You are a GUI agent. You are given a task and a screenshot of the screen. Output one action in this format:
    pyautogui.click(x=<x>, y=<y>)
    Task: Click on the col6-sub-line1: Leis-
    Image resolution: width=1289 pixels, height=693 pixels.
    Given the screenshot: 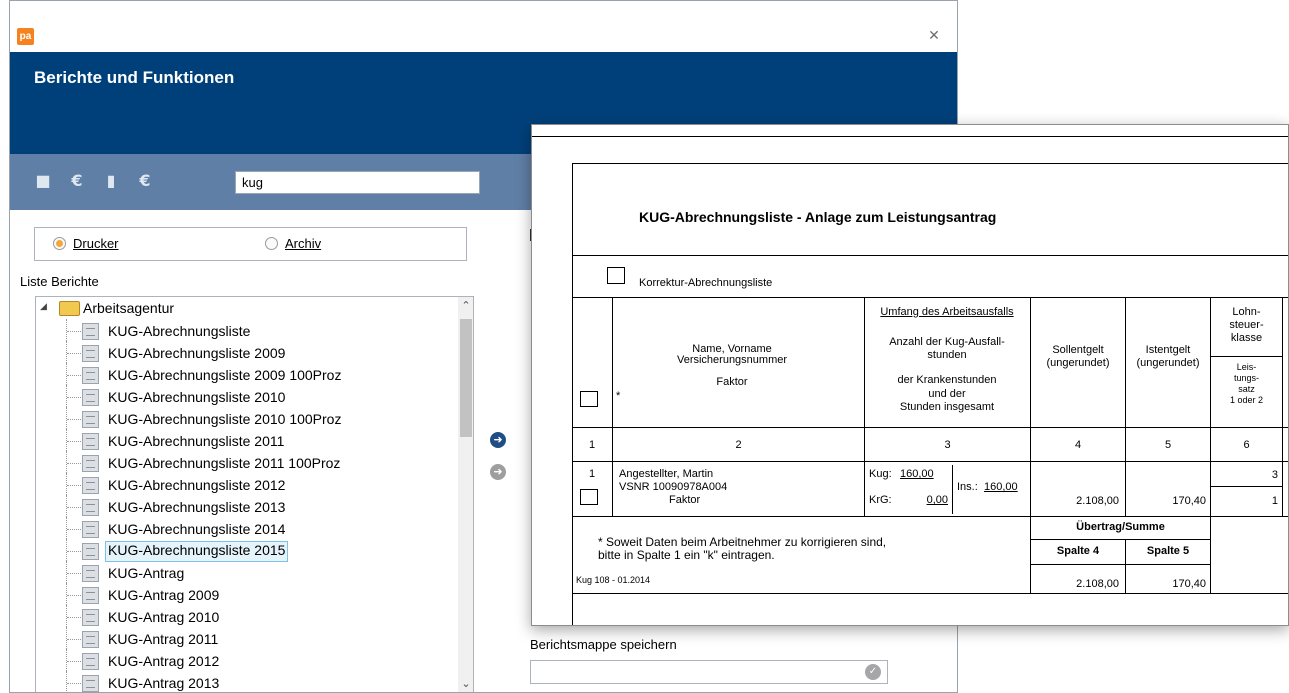 What is the action you would take?
    pyautogui.click(x=1246, y=367)
    